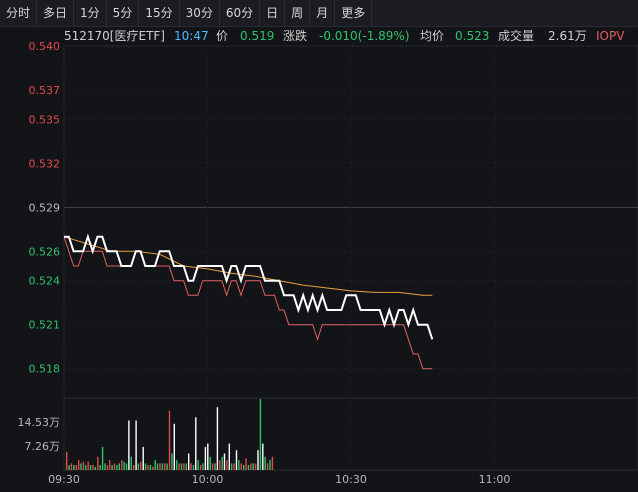 This screenshot has height=492, width=638. Describe the element at coordinates (45, 207) in the screenshot. I see `y-tick-label: 0.529` at that location.